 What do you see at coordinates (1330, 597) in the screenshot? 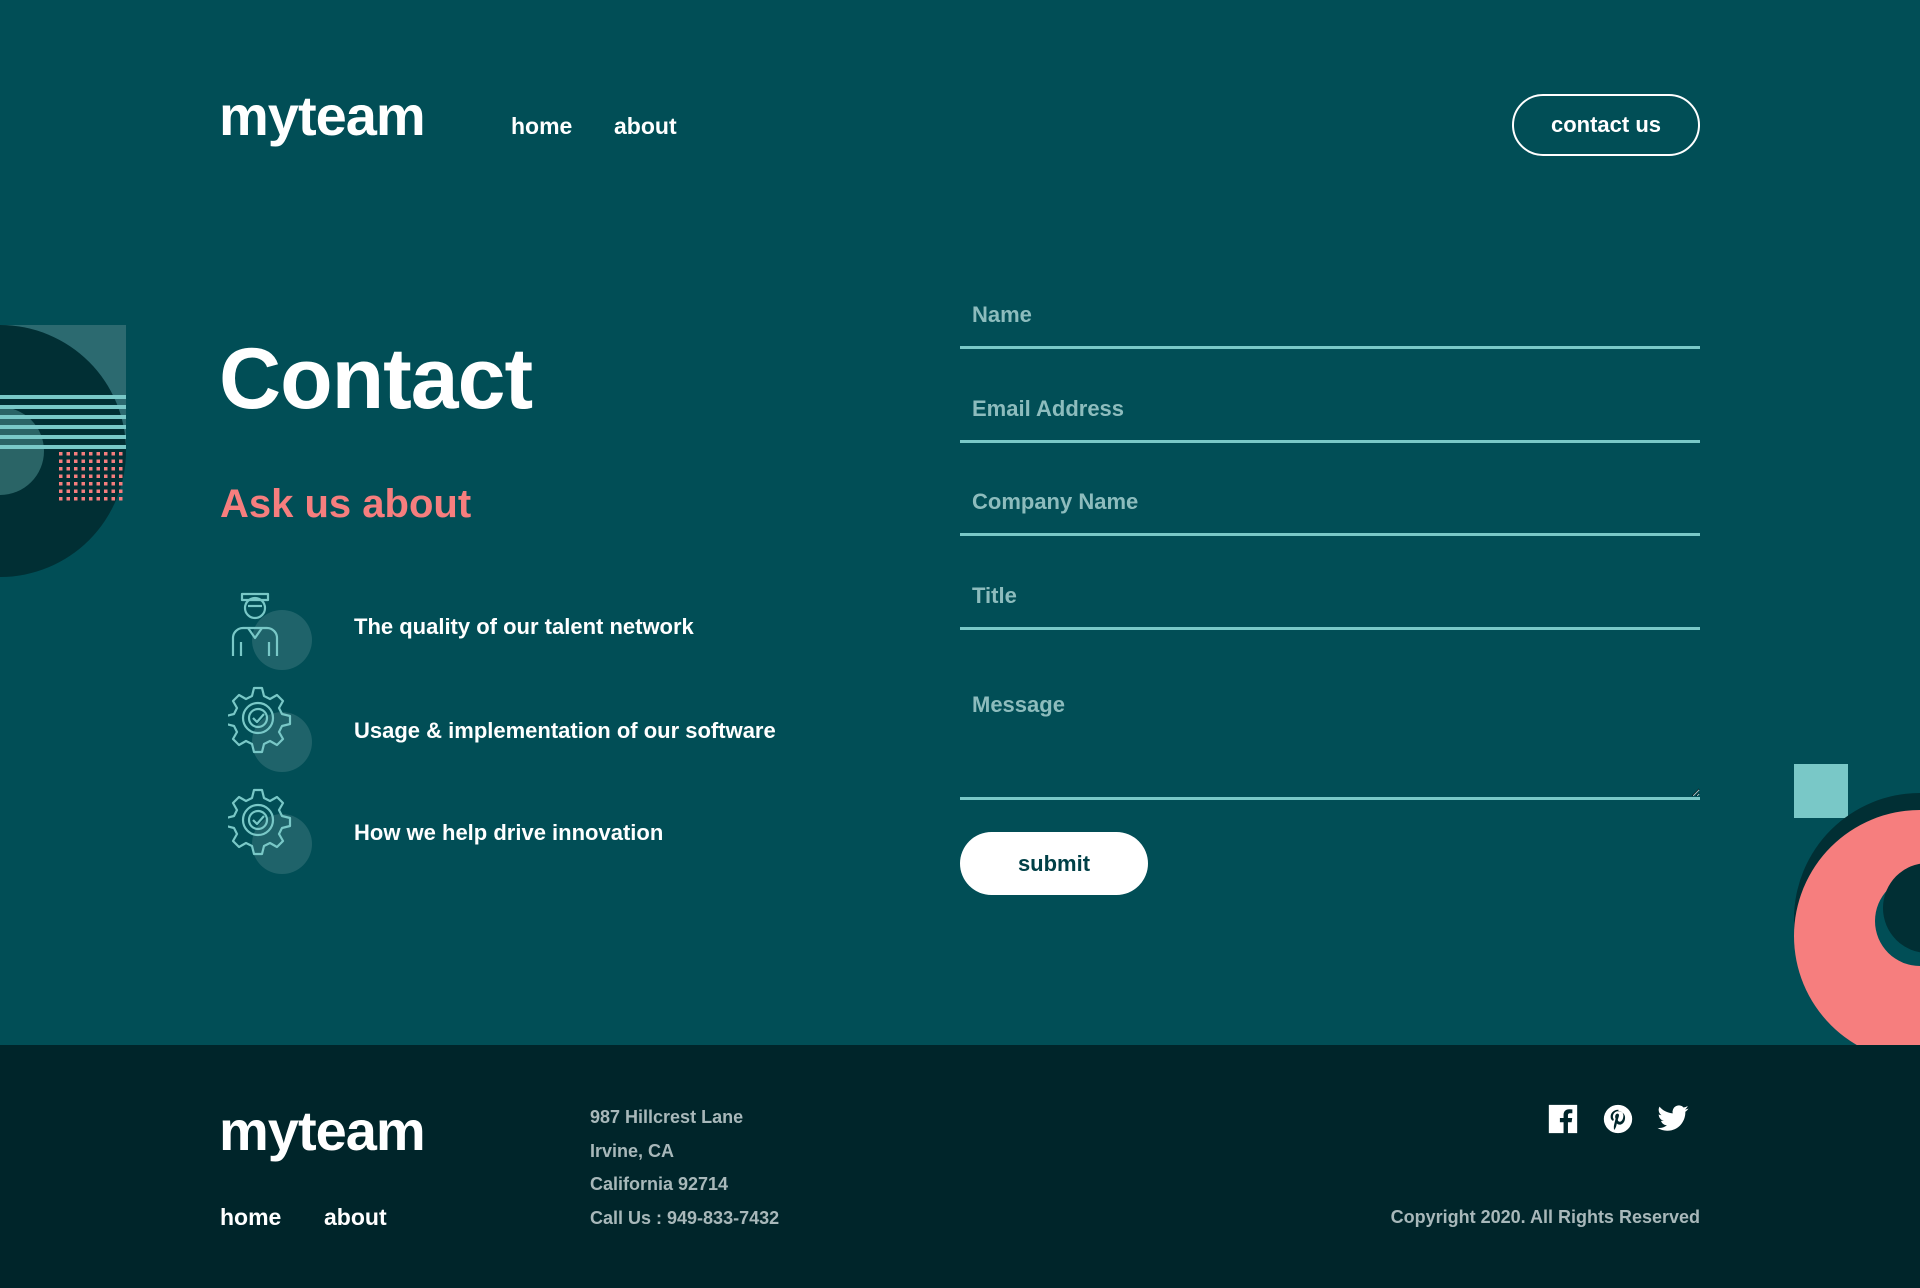
I see `title-field` at bounding box center [1330, 597].